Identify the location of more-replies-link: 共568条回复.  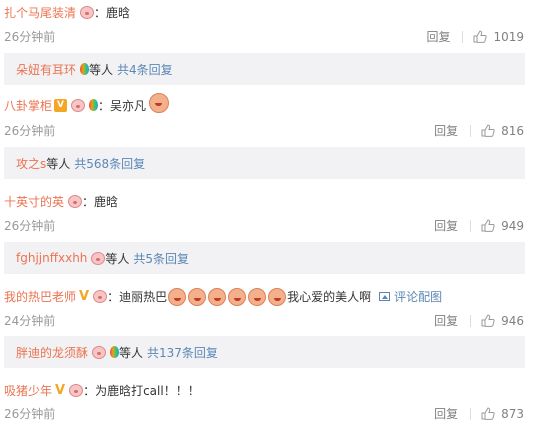
(109, 163).